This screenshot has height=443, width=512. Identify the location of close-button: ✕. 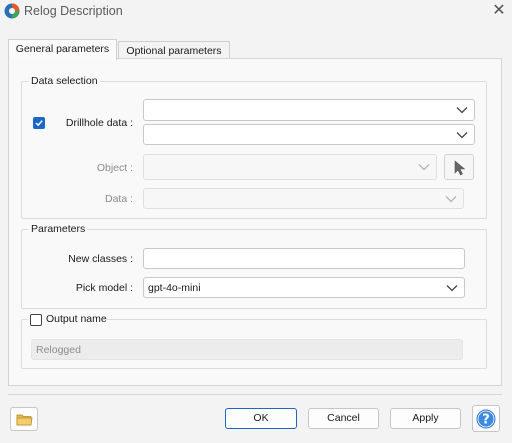
(499, 11).